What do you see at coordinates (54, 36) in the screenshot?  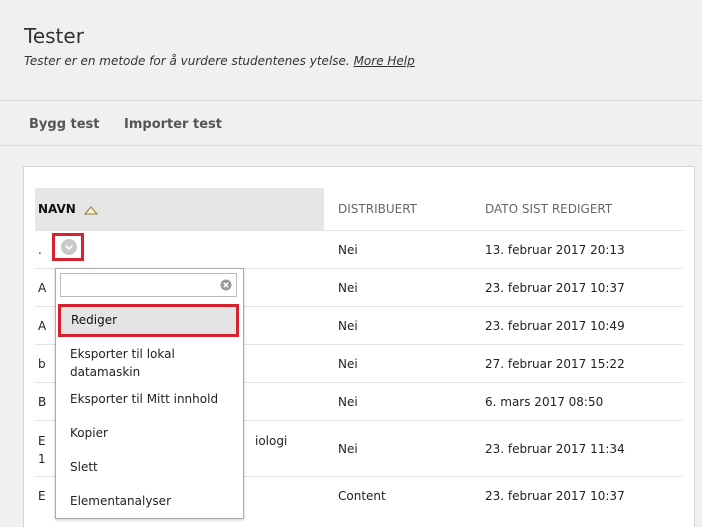 I see `page-title: Tester` at bounding box center [54, 36].